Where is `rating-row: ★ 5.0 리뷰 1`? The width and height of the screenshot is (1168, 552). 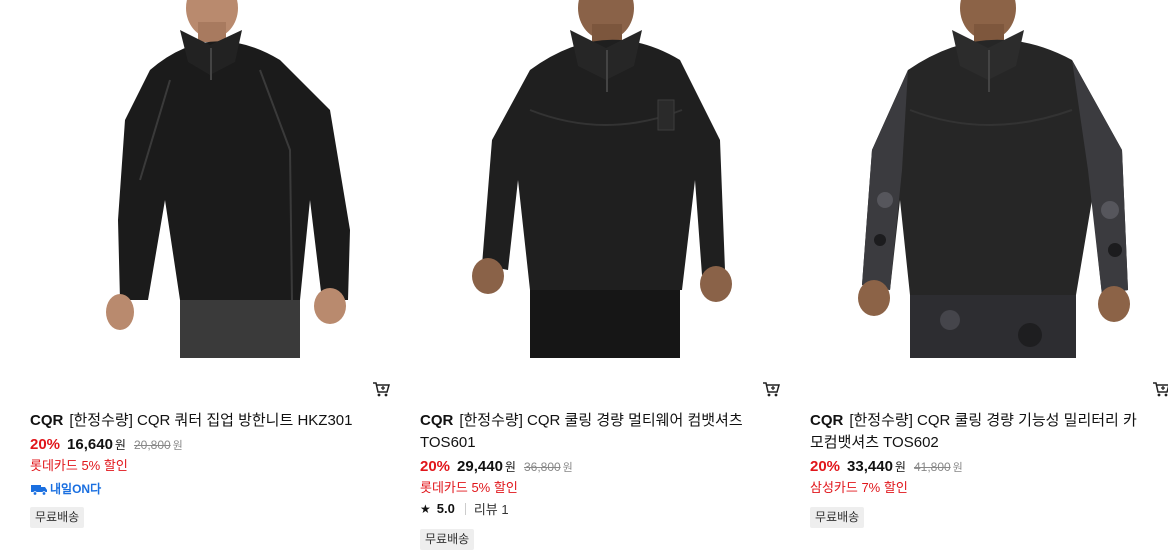 rating-row: ★ 5.0 리뷰 1 is located at coordinates (464, 508).